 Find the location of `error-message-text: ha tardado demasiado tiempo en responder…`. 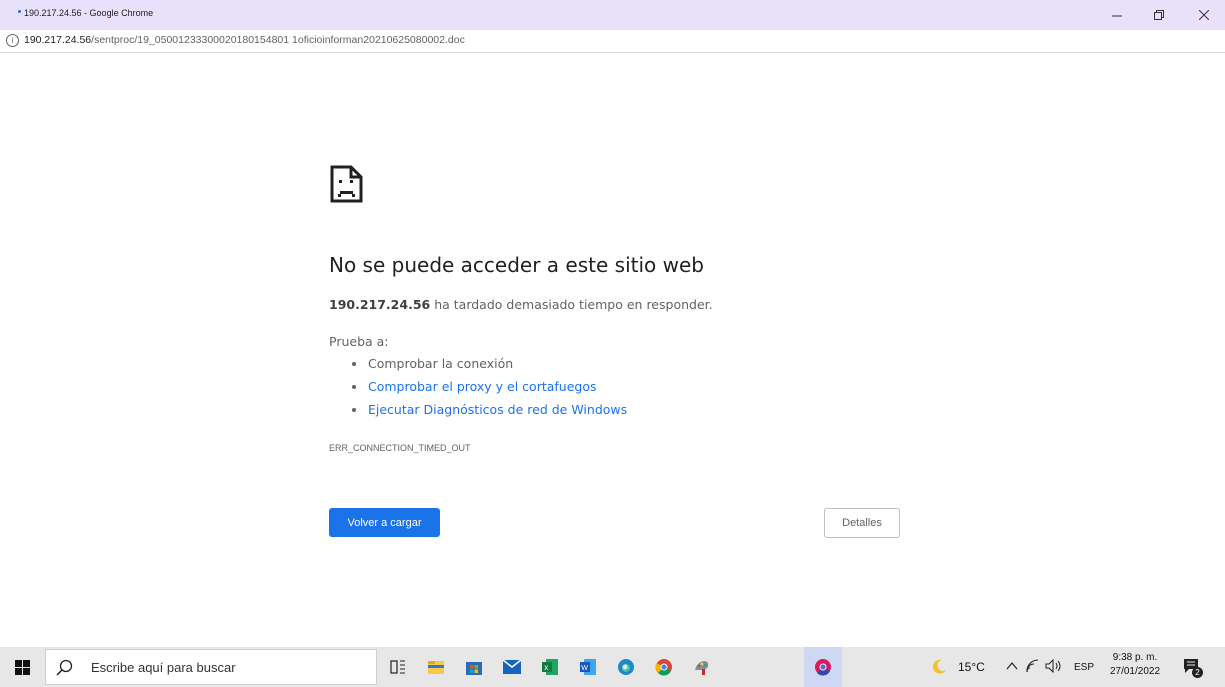

error-message-text: ha tardado demasiado tiempo en responder… is located at coordinates (571, 304).